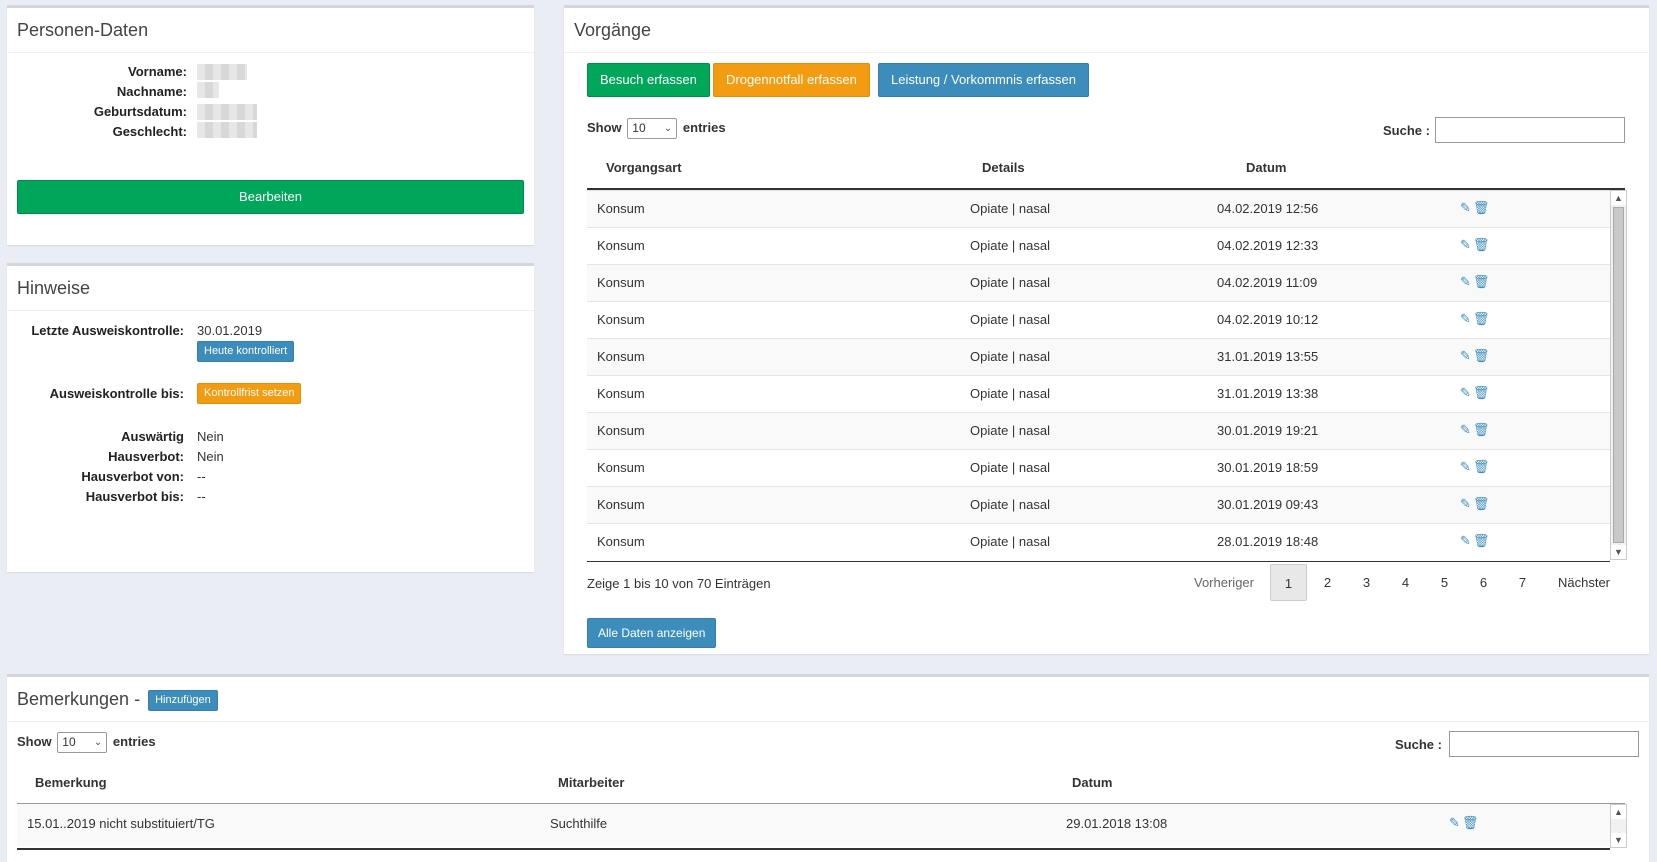 This screenshot has height=862, width=1657. I want to click on datum-cell: 29.01.2018 13:08, so click(1117, 823).